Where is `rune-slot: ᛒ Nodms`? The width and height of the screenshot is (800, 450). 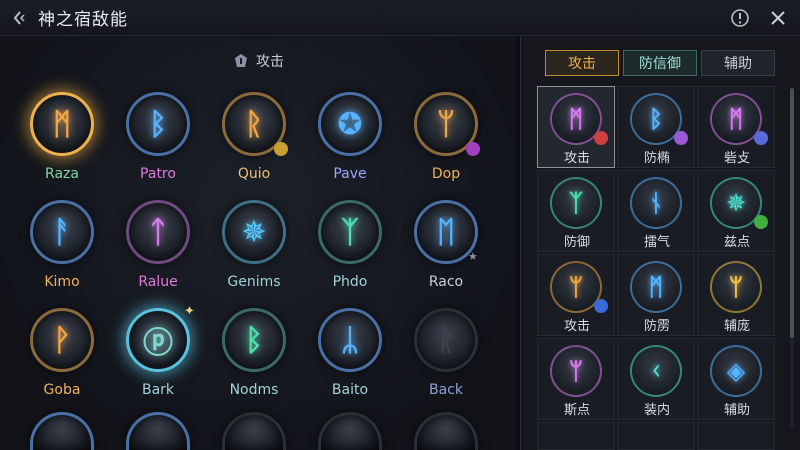 rune-slot: ᛒ Nodms is located at coordinates (254, 356).